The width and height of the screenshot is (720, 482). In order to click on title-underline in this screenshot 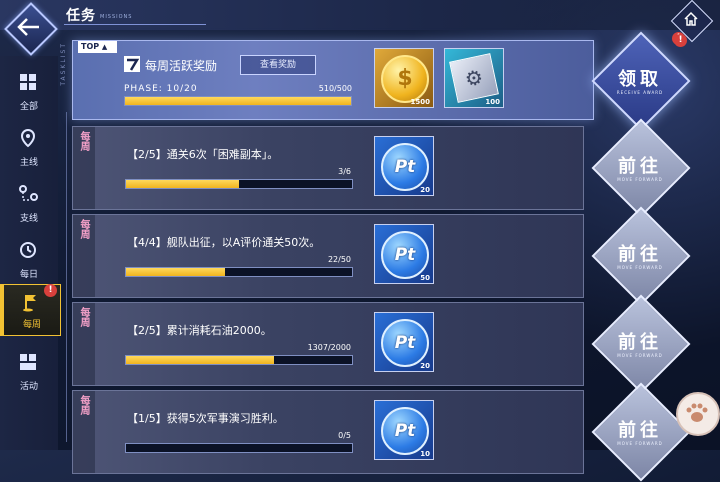, I will do `click(135, 24)`.